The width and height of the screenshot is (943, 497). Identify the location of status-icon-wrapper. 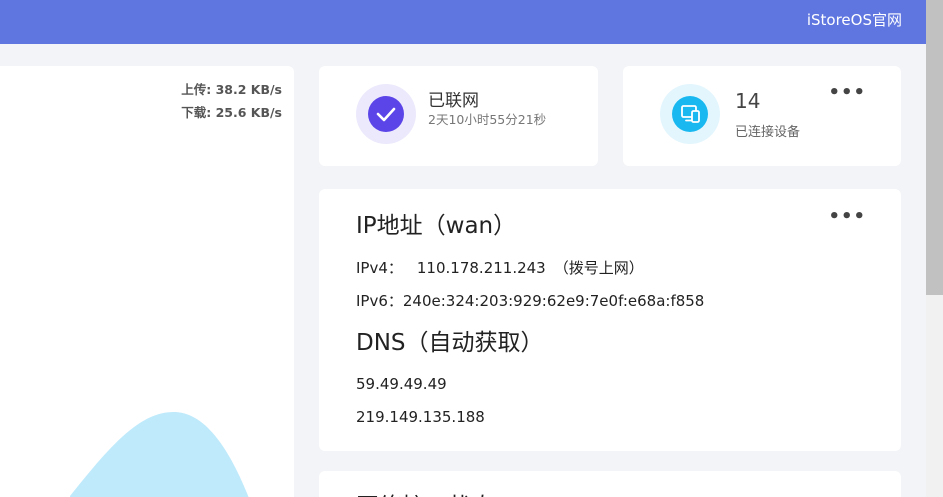
(386, 114).